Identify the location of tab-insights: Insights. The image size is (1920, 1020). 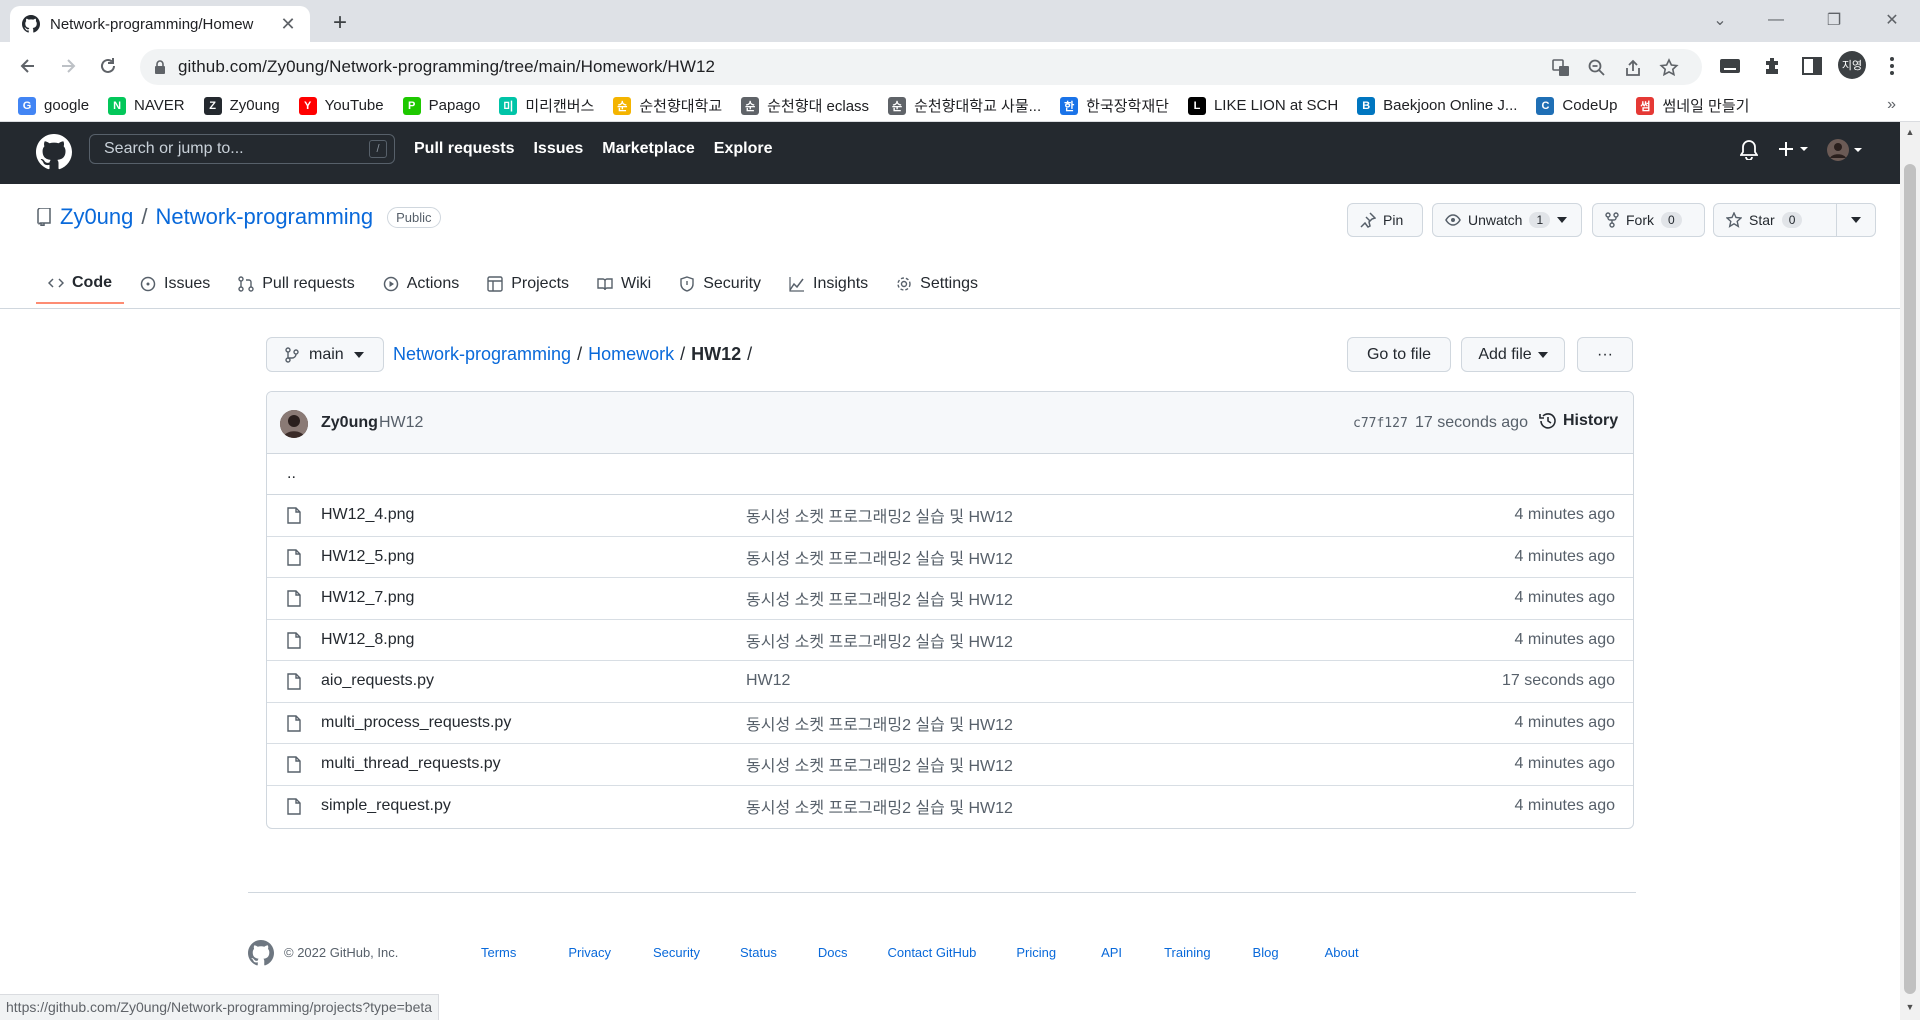
(828, 284).